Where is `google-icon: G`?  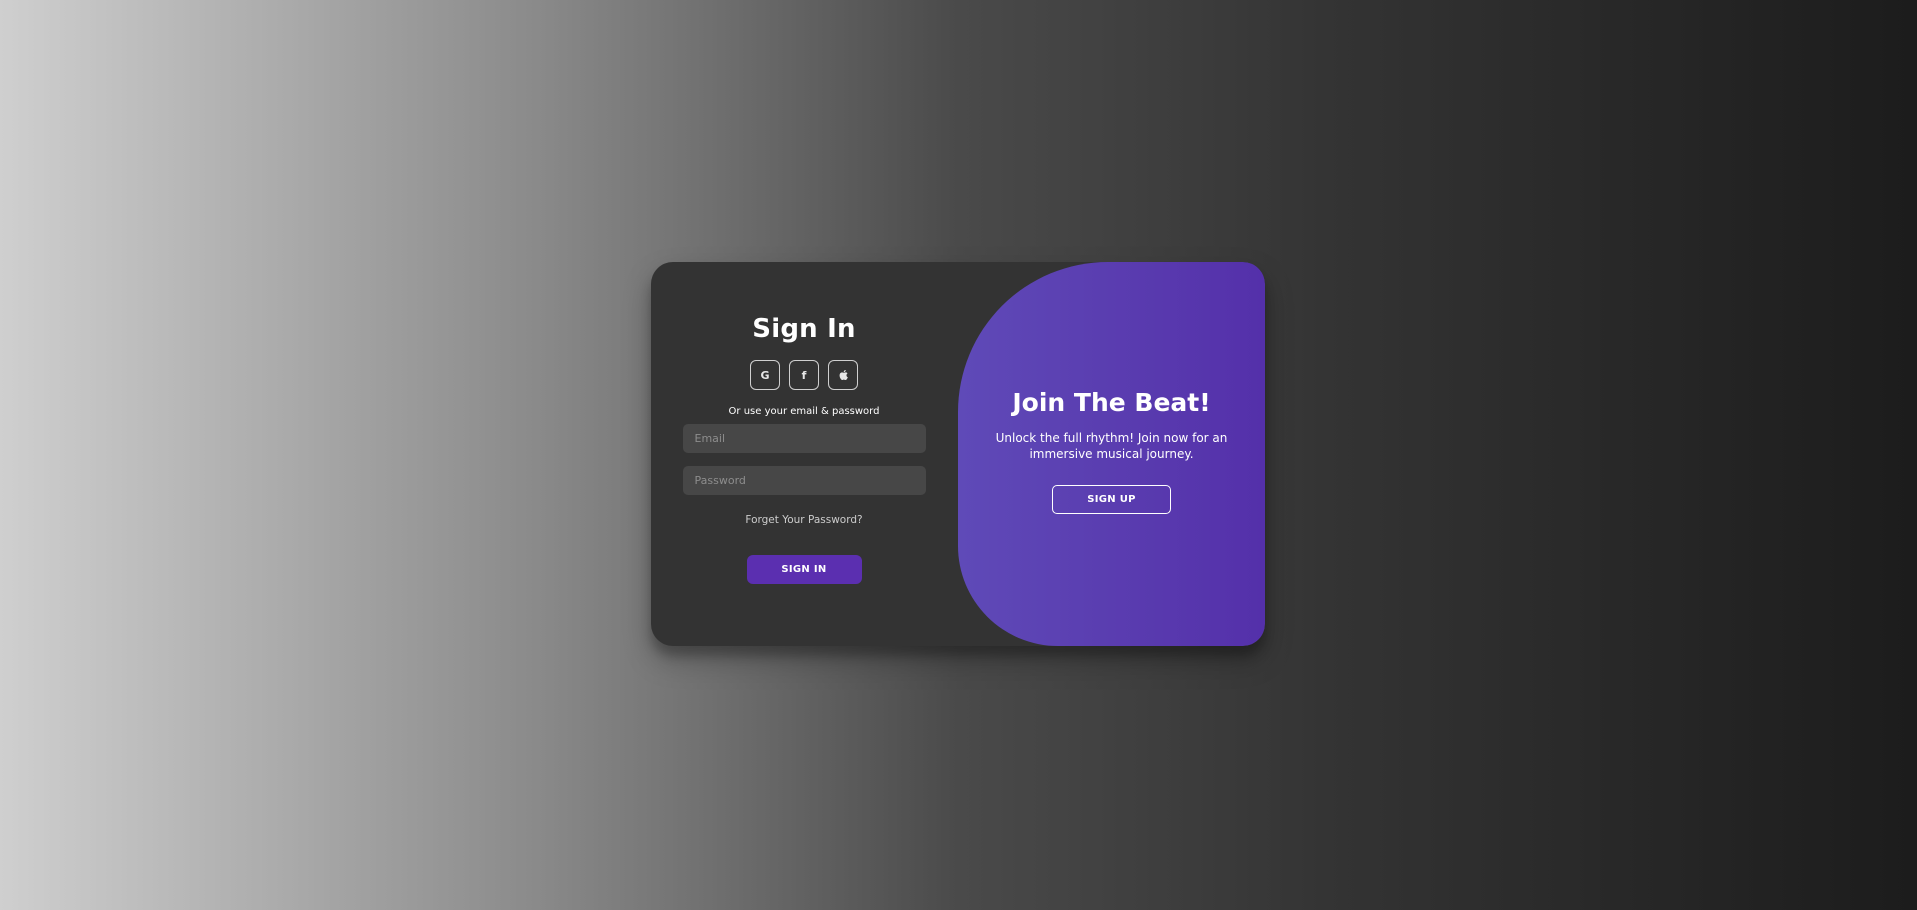
google-icon: G is located at coordinates (765, 375).